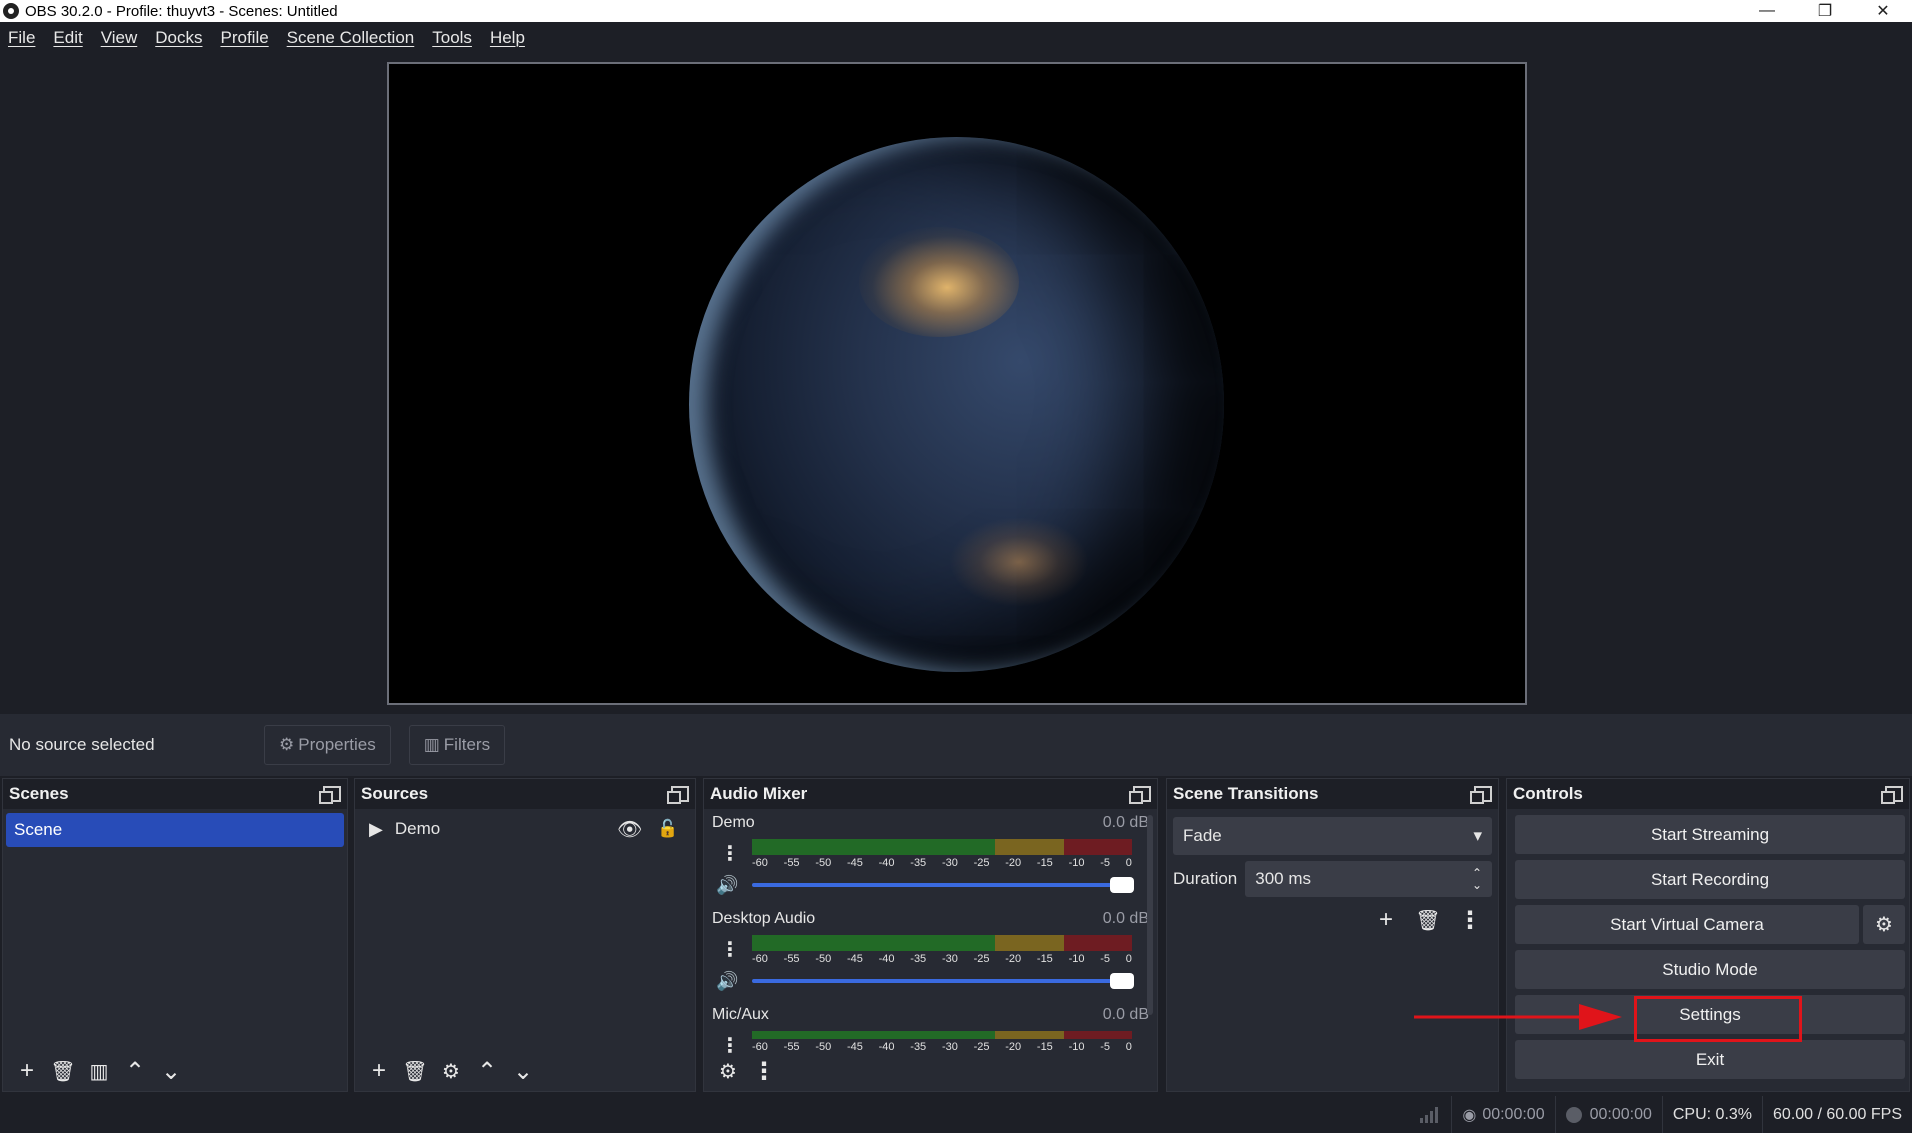 The height and width of the screenshot is (1133, 1912). Describe the element at coordinates (728, 1071) in the screenshot. I see `advanced-audio-gear-icon: ⚙` at that location.